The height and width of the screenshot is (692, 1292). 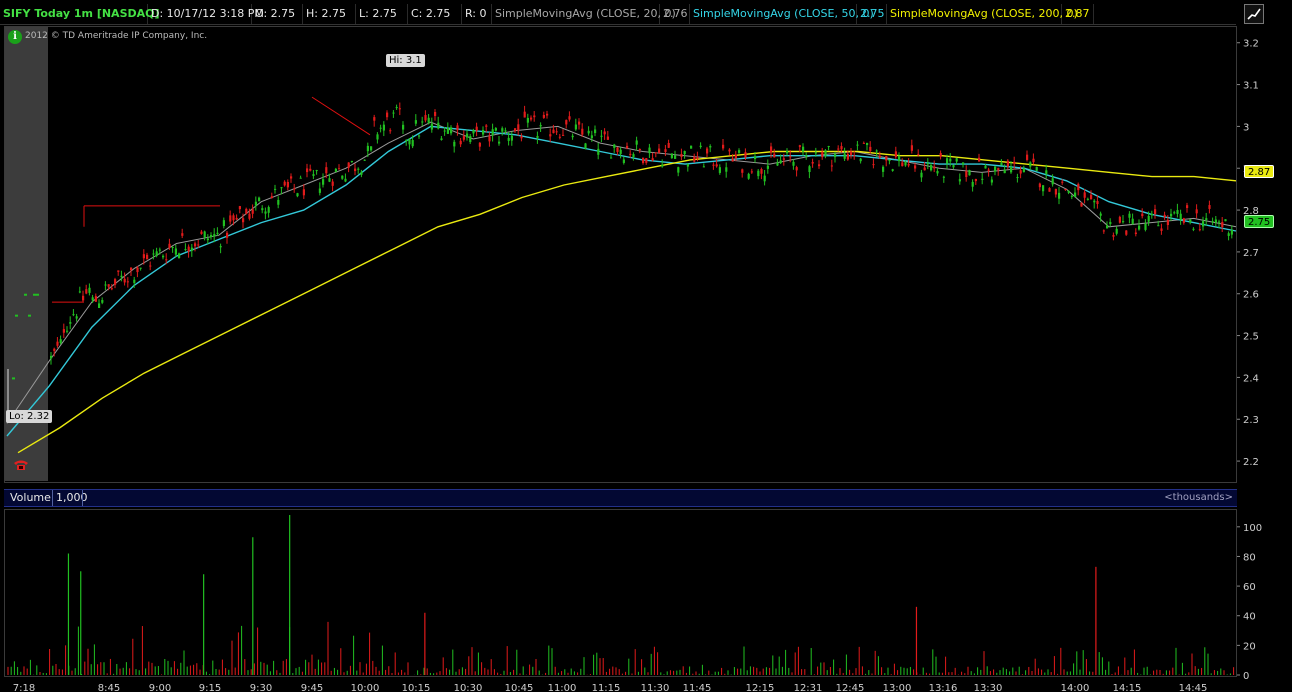 What do you see at coordinates (210, 687) in the screenshot?
I see `x-tick-label: 9:15` at bounding box center [210, 687].